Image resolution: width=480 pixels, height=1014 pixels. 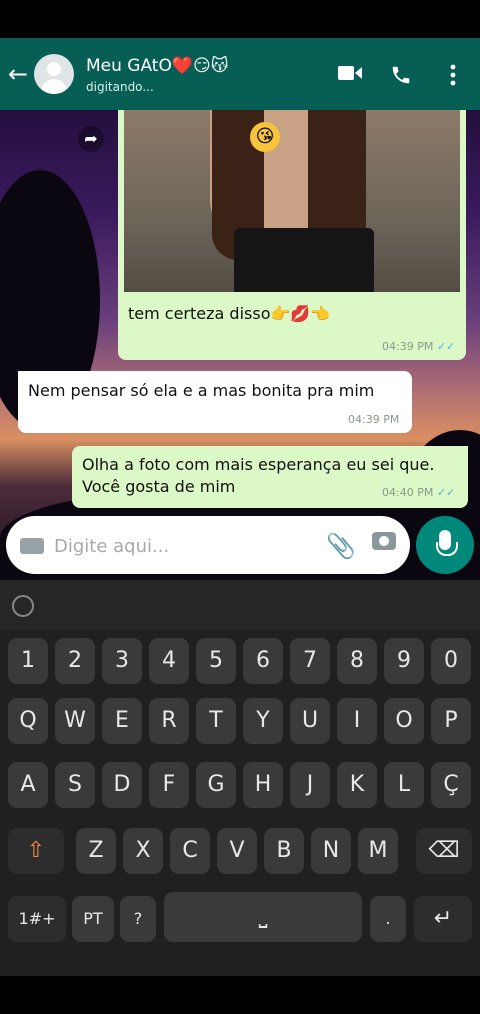 I want to click on key-0: 0, so click(x=451, y=661).